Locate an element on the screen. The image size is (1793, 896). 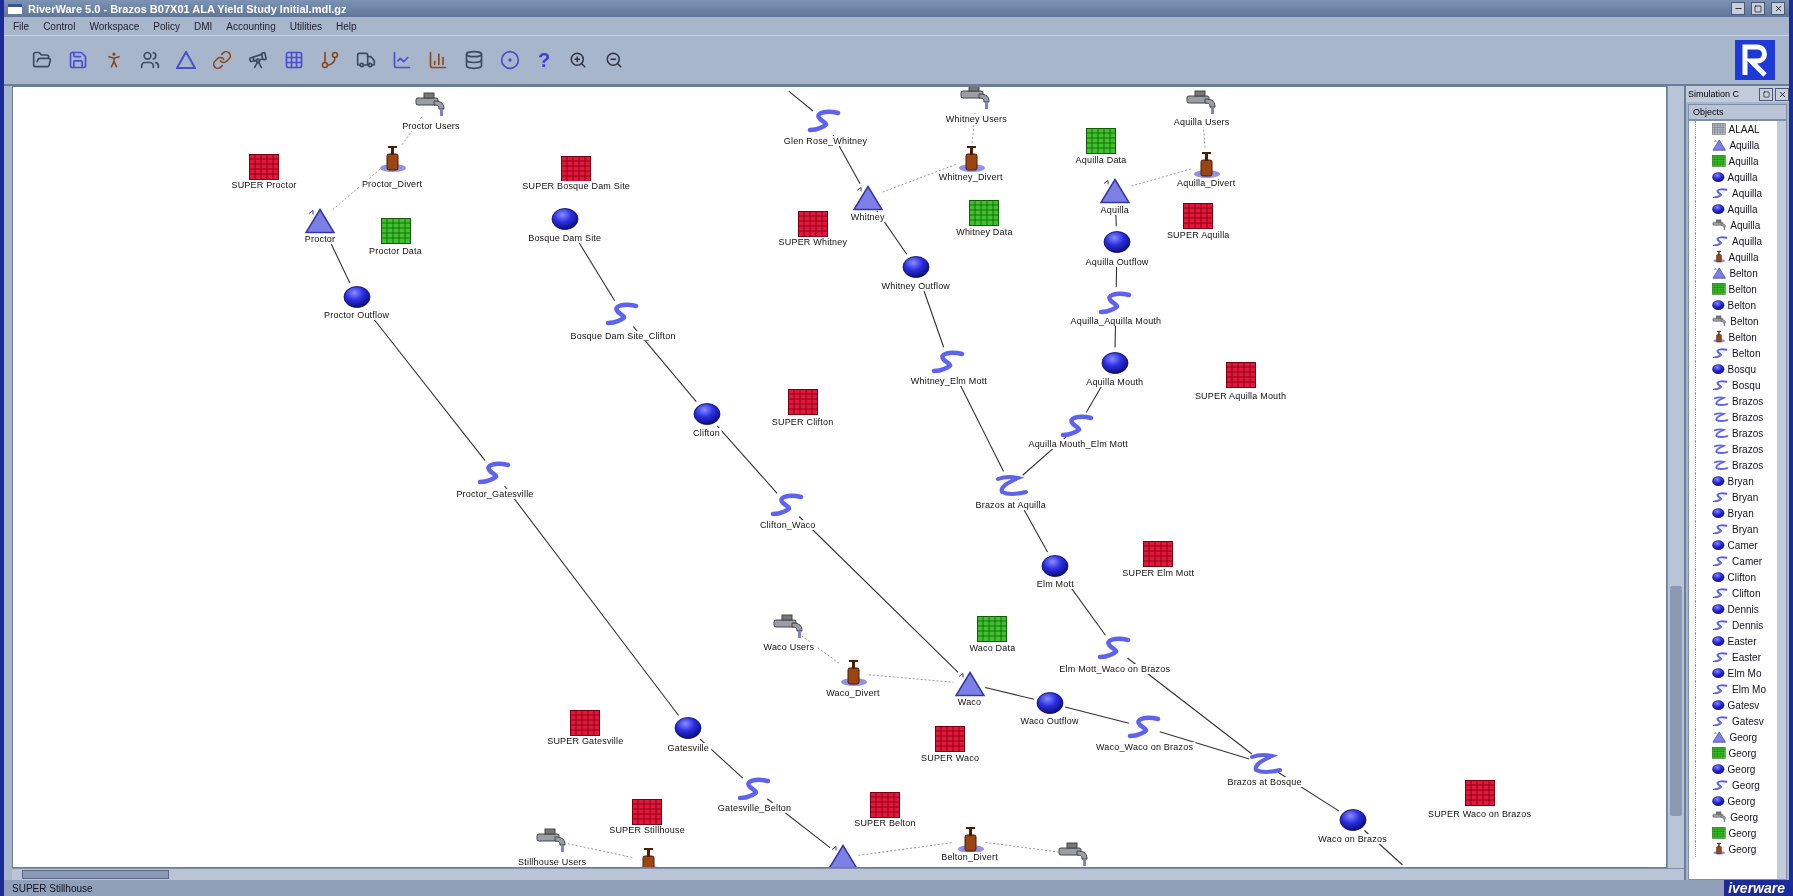
menu-item: Workspace is located at coordinates (114, 26).